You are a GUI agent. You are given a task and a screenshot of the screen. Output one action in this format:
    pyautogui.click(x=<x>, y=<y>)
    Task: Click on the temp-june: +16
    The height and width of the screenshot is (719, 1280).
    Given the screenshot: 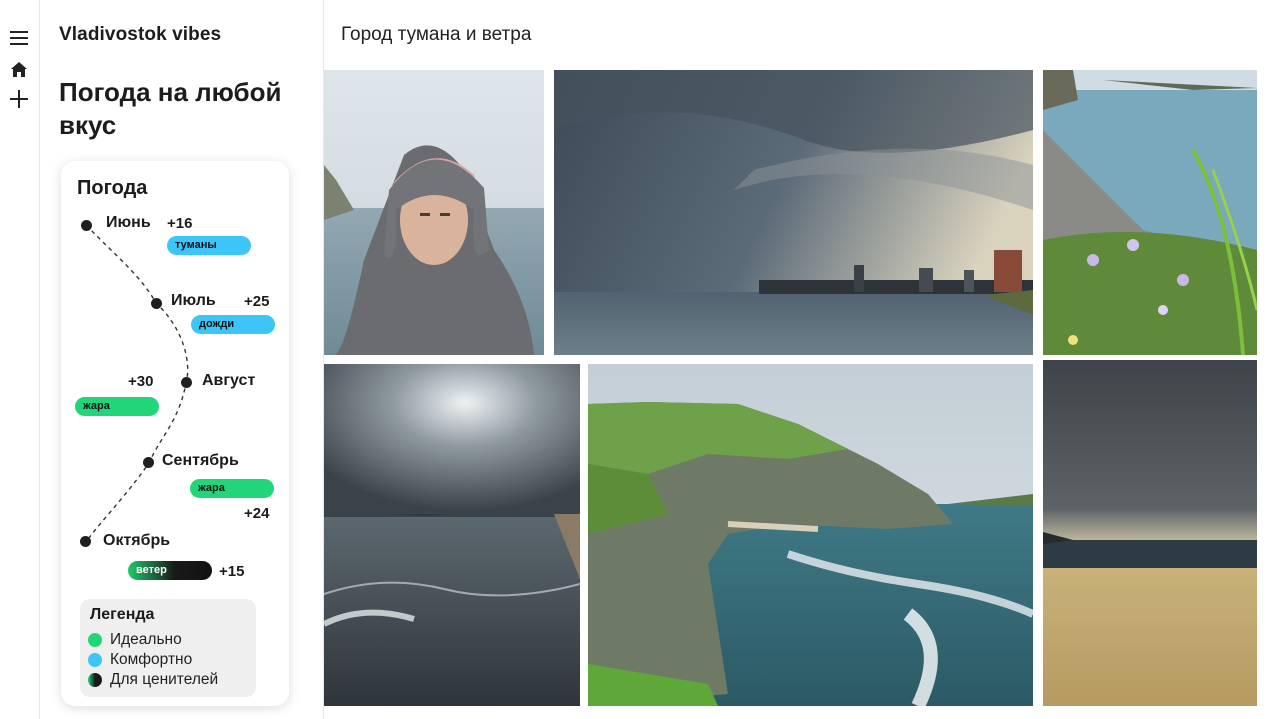 What is the action you would take?
    pyautogui.click(x=180, y=223)
    